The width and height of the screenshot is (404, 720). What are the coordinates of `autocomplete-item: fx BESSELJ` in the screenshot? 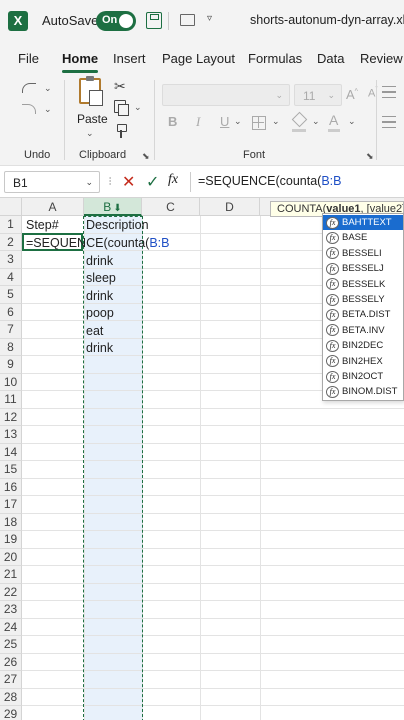 It's located at (363, 268).